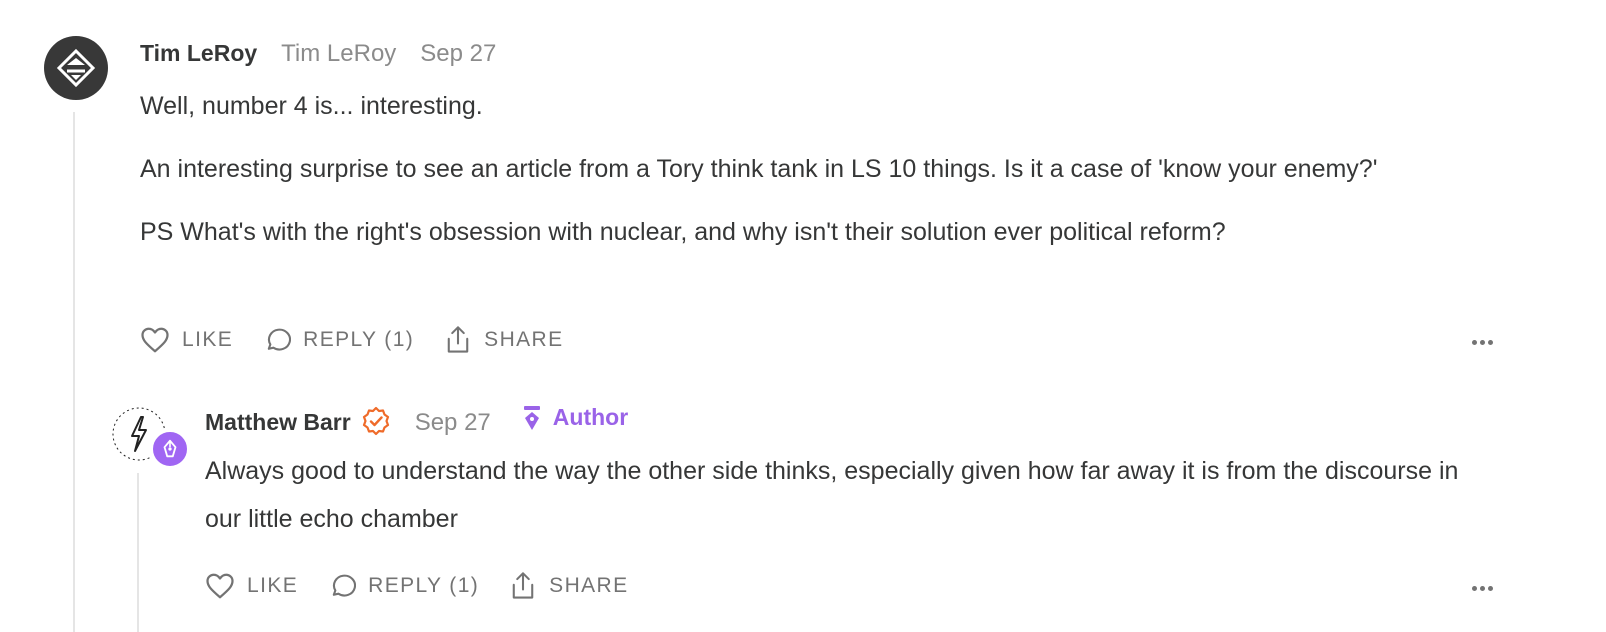  I want to click on comment-header: Matthew Barr Sep 27 Author, so click(416, 418).